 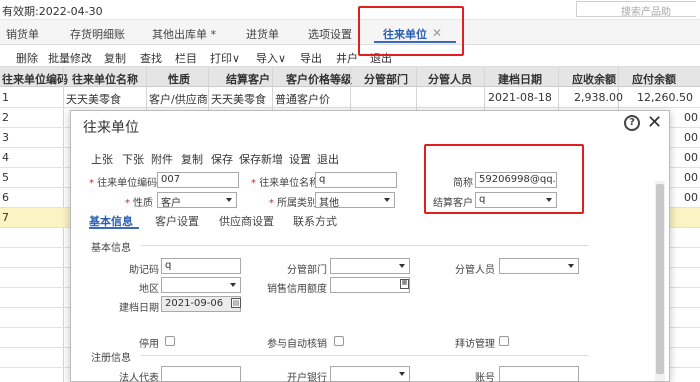 I want to click on attachment-button: 附件, so click(x=162, y=159).